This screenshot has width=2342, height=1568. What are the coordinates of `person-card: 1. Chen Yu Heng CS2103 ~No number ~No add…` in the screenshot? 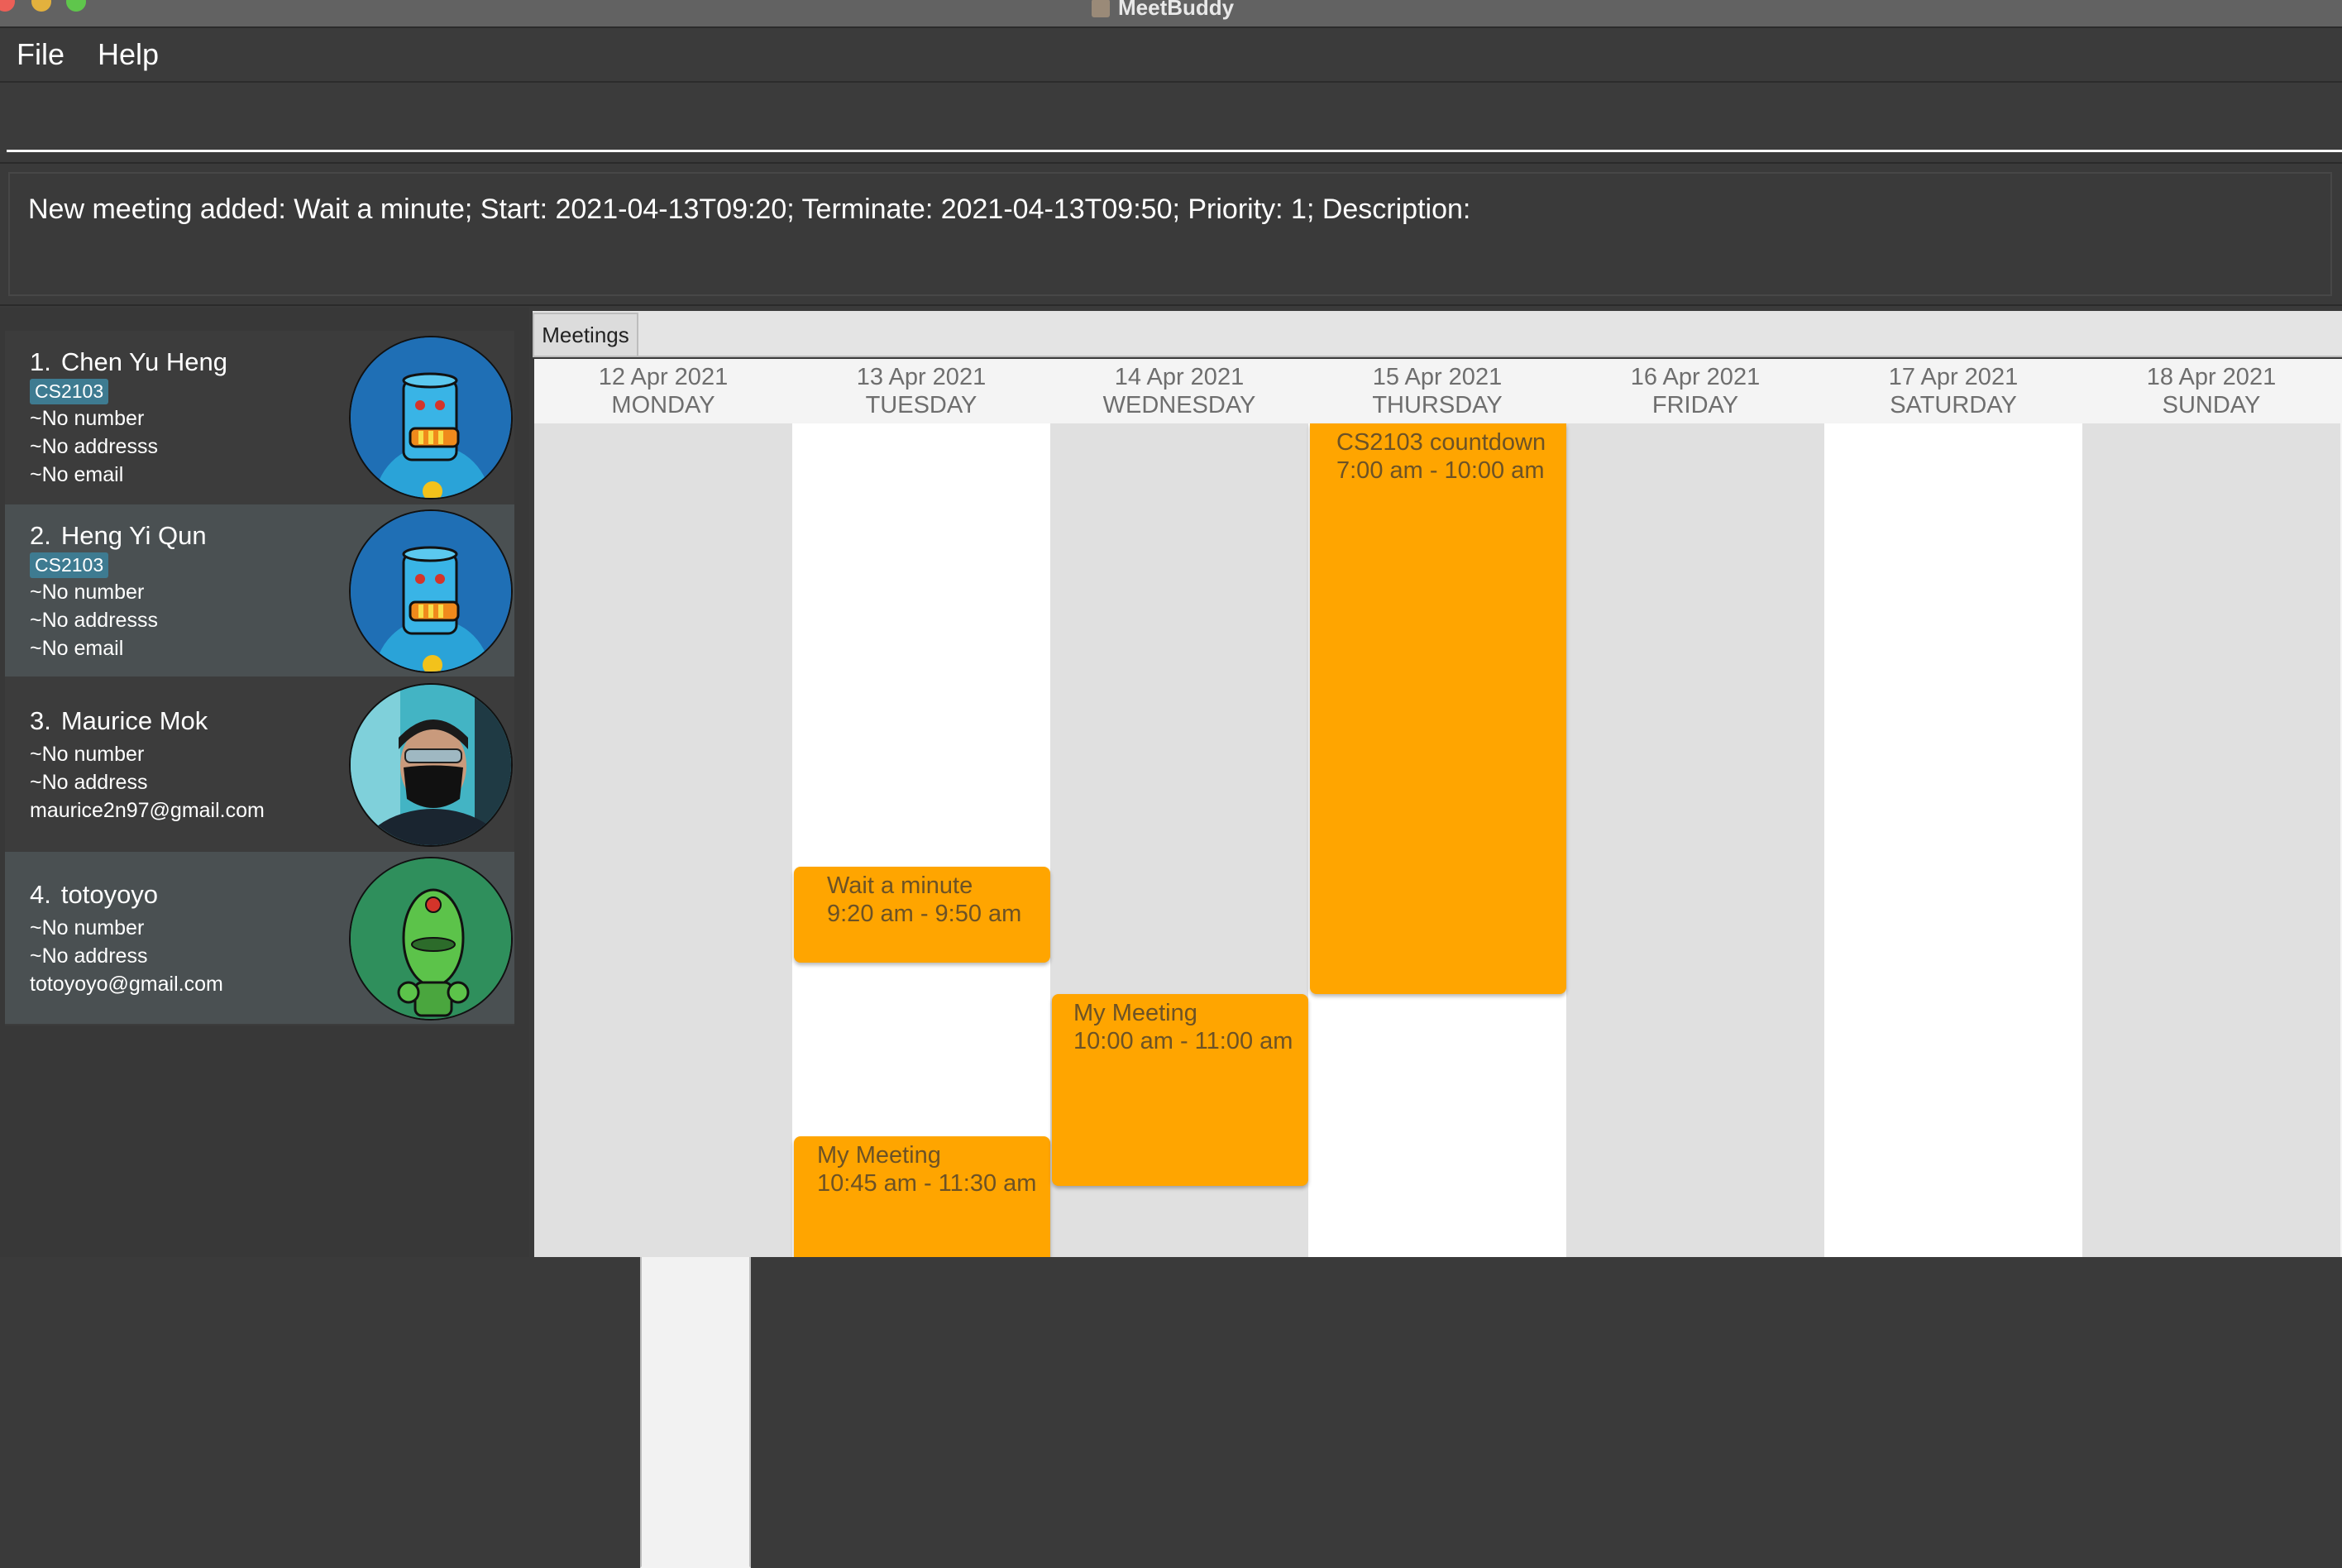 It's located at (260, 417).